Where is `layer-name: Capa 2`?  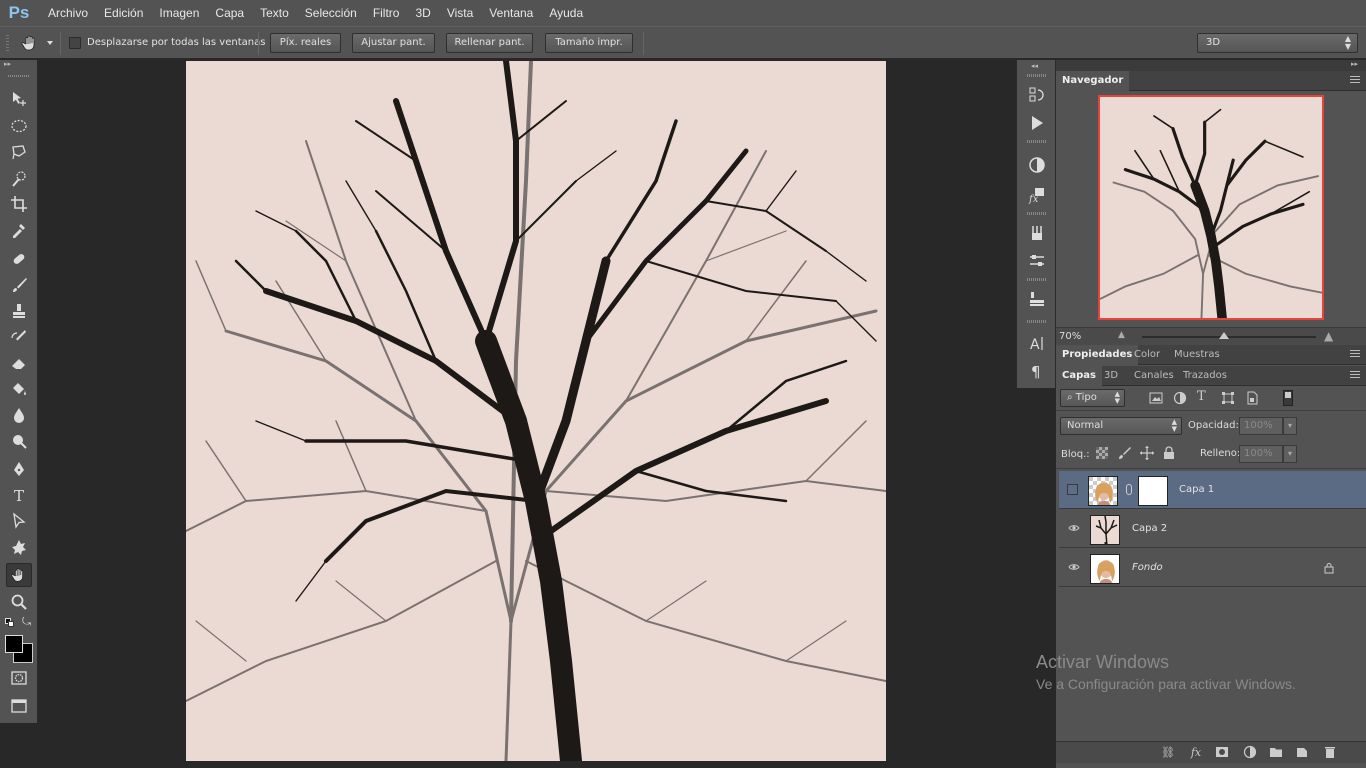
layer-name: Capa 2 is located at coordinates (1149, 529).